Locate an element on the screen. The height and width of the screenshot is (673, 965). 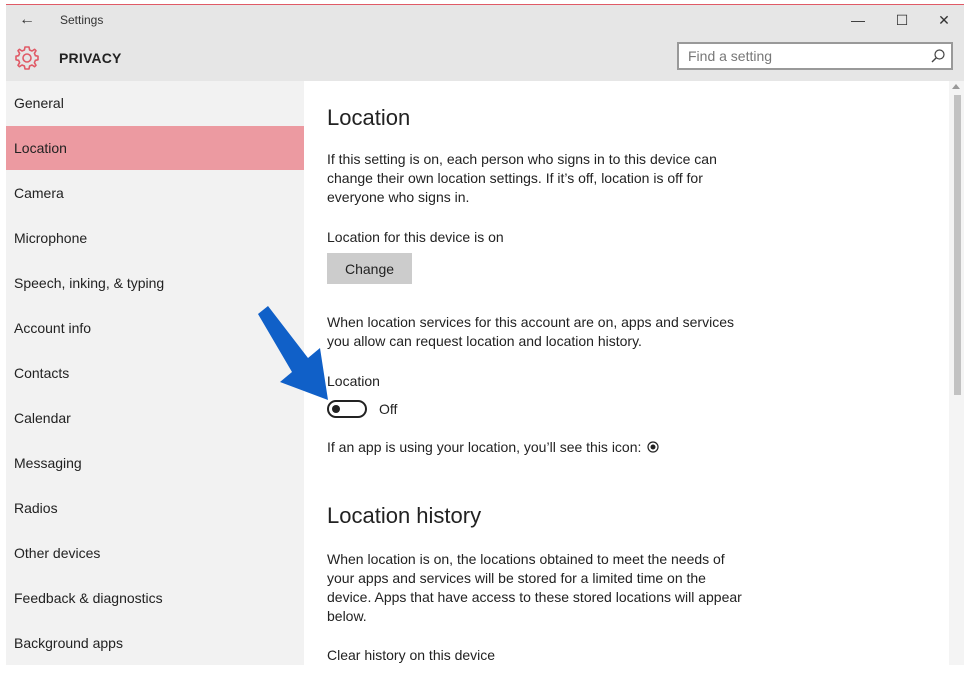
sidebar-item-feedback: Feedback & diagnostics is located at coordinates (155, 598).